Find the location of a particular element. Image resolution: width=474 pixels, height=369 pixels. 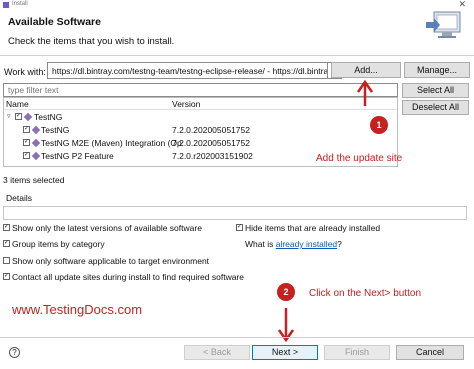

annotation-arrow-up is located at coordinates (365, 93).